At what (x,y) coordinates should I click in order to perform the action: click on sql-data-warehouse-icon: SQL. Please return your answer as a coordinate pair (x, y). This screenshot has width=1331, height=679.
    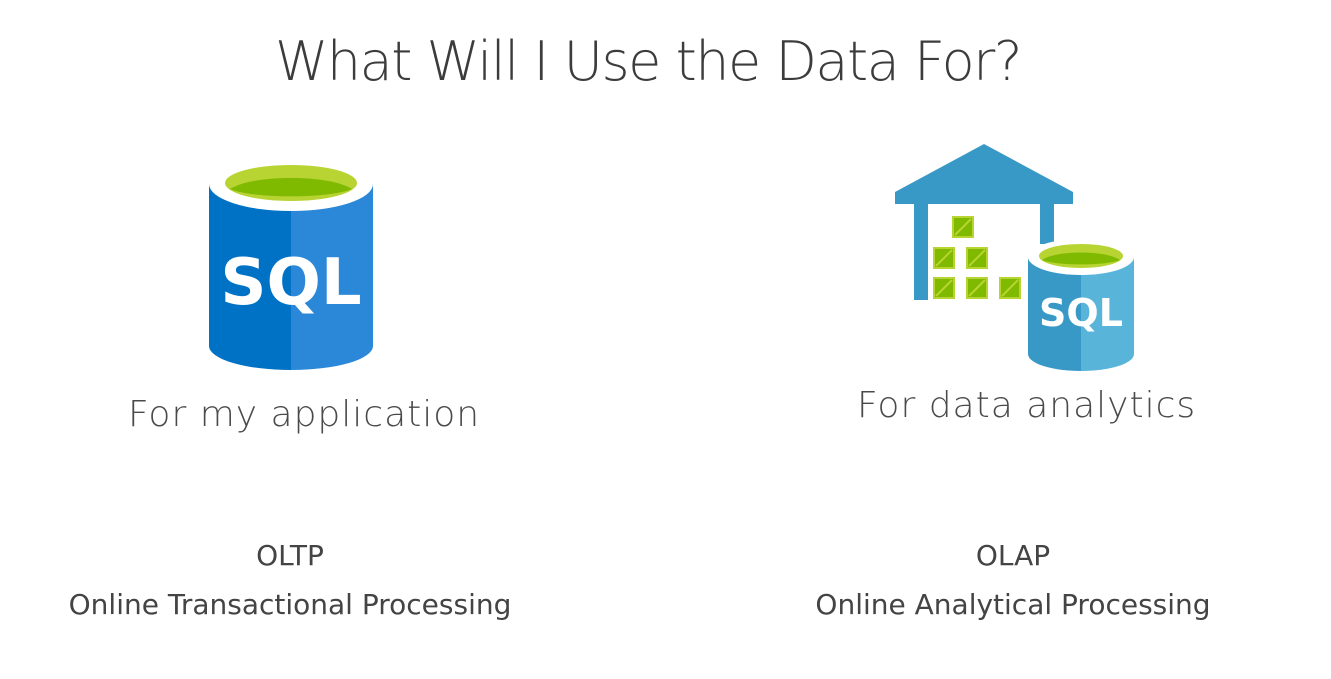
    Looking at the image, I should click on (1015, 260).